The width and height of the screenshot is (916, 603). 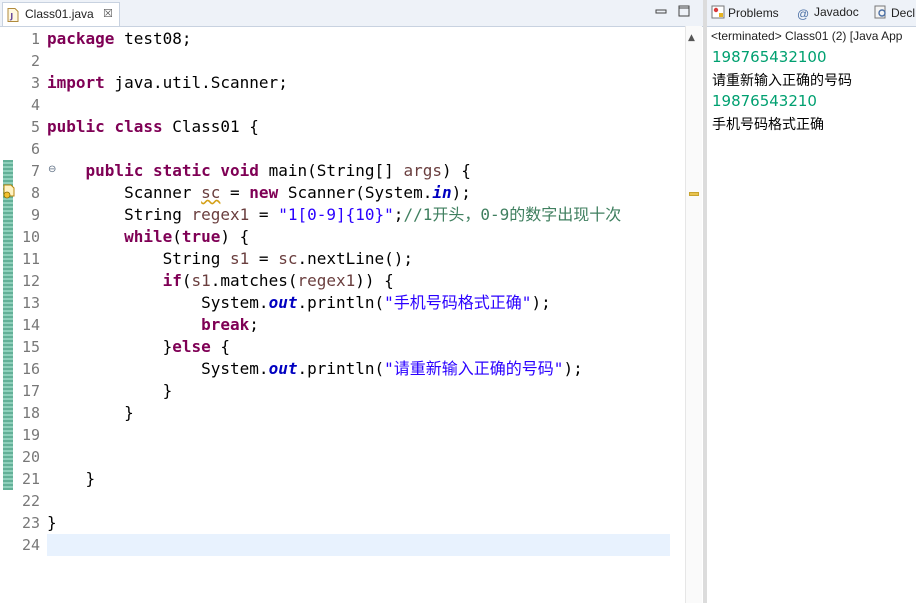 I want to click on code-token: {, so click(x=220, y=346).